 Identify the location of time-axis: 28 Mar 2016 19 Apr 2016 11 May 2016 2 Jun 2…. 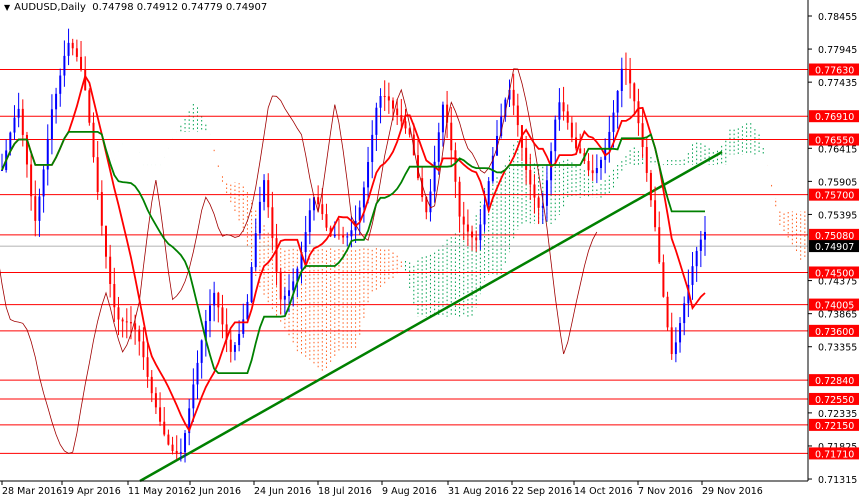
(382, 489).